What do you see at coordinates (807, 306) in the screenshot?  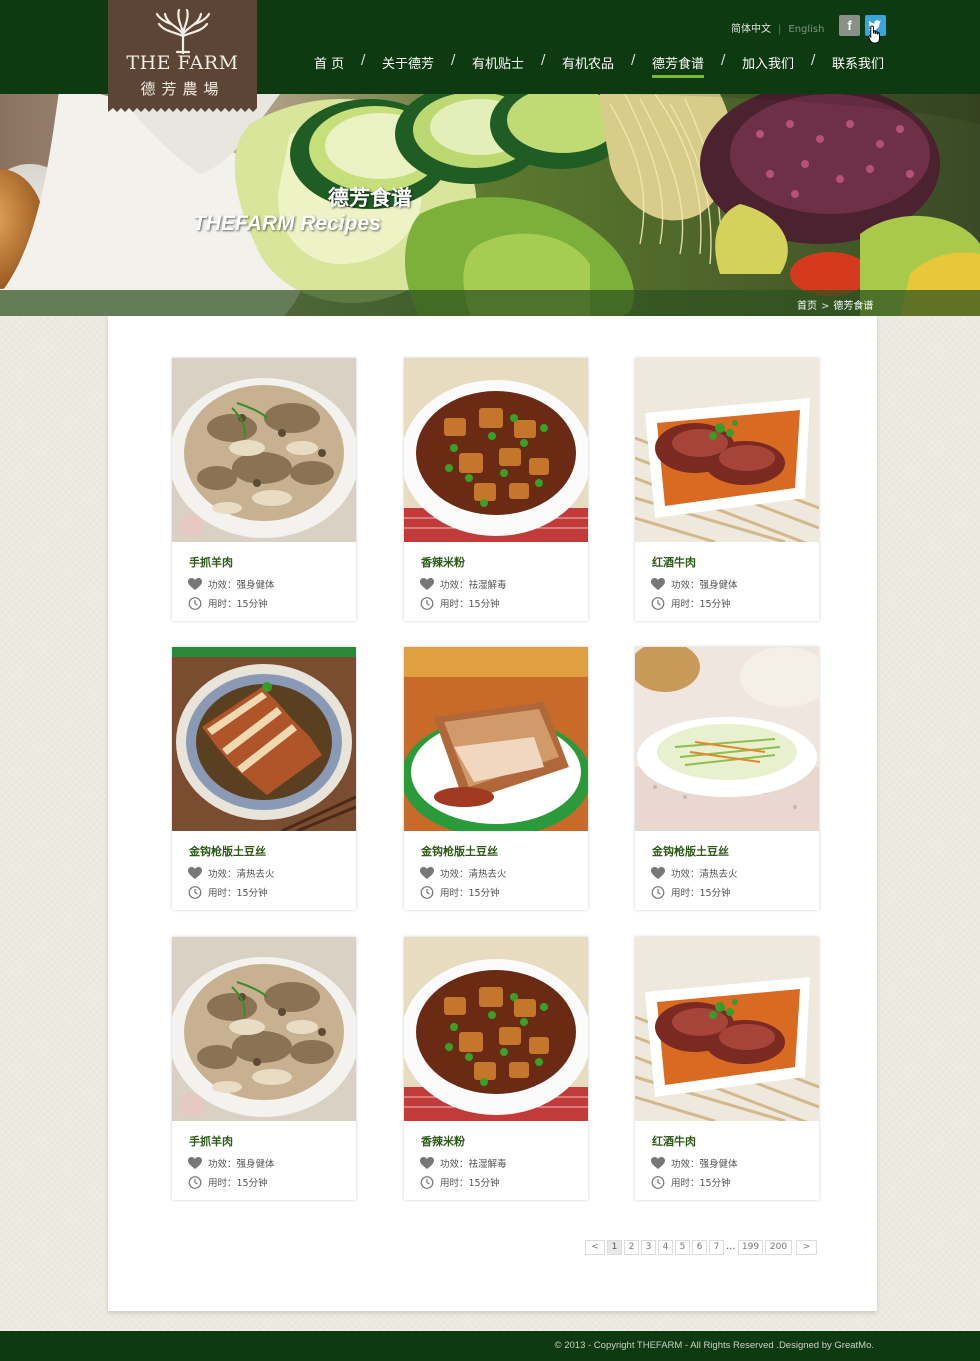 I see `breadcrumb-home: 首页` at bounding box center [807, 306].